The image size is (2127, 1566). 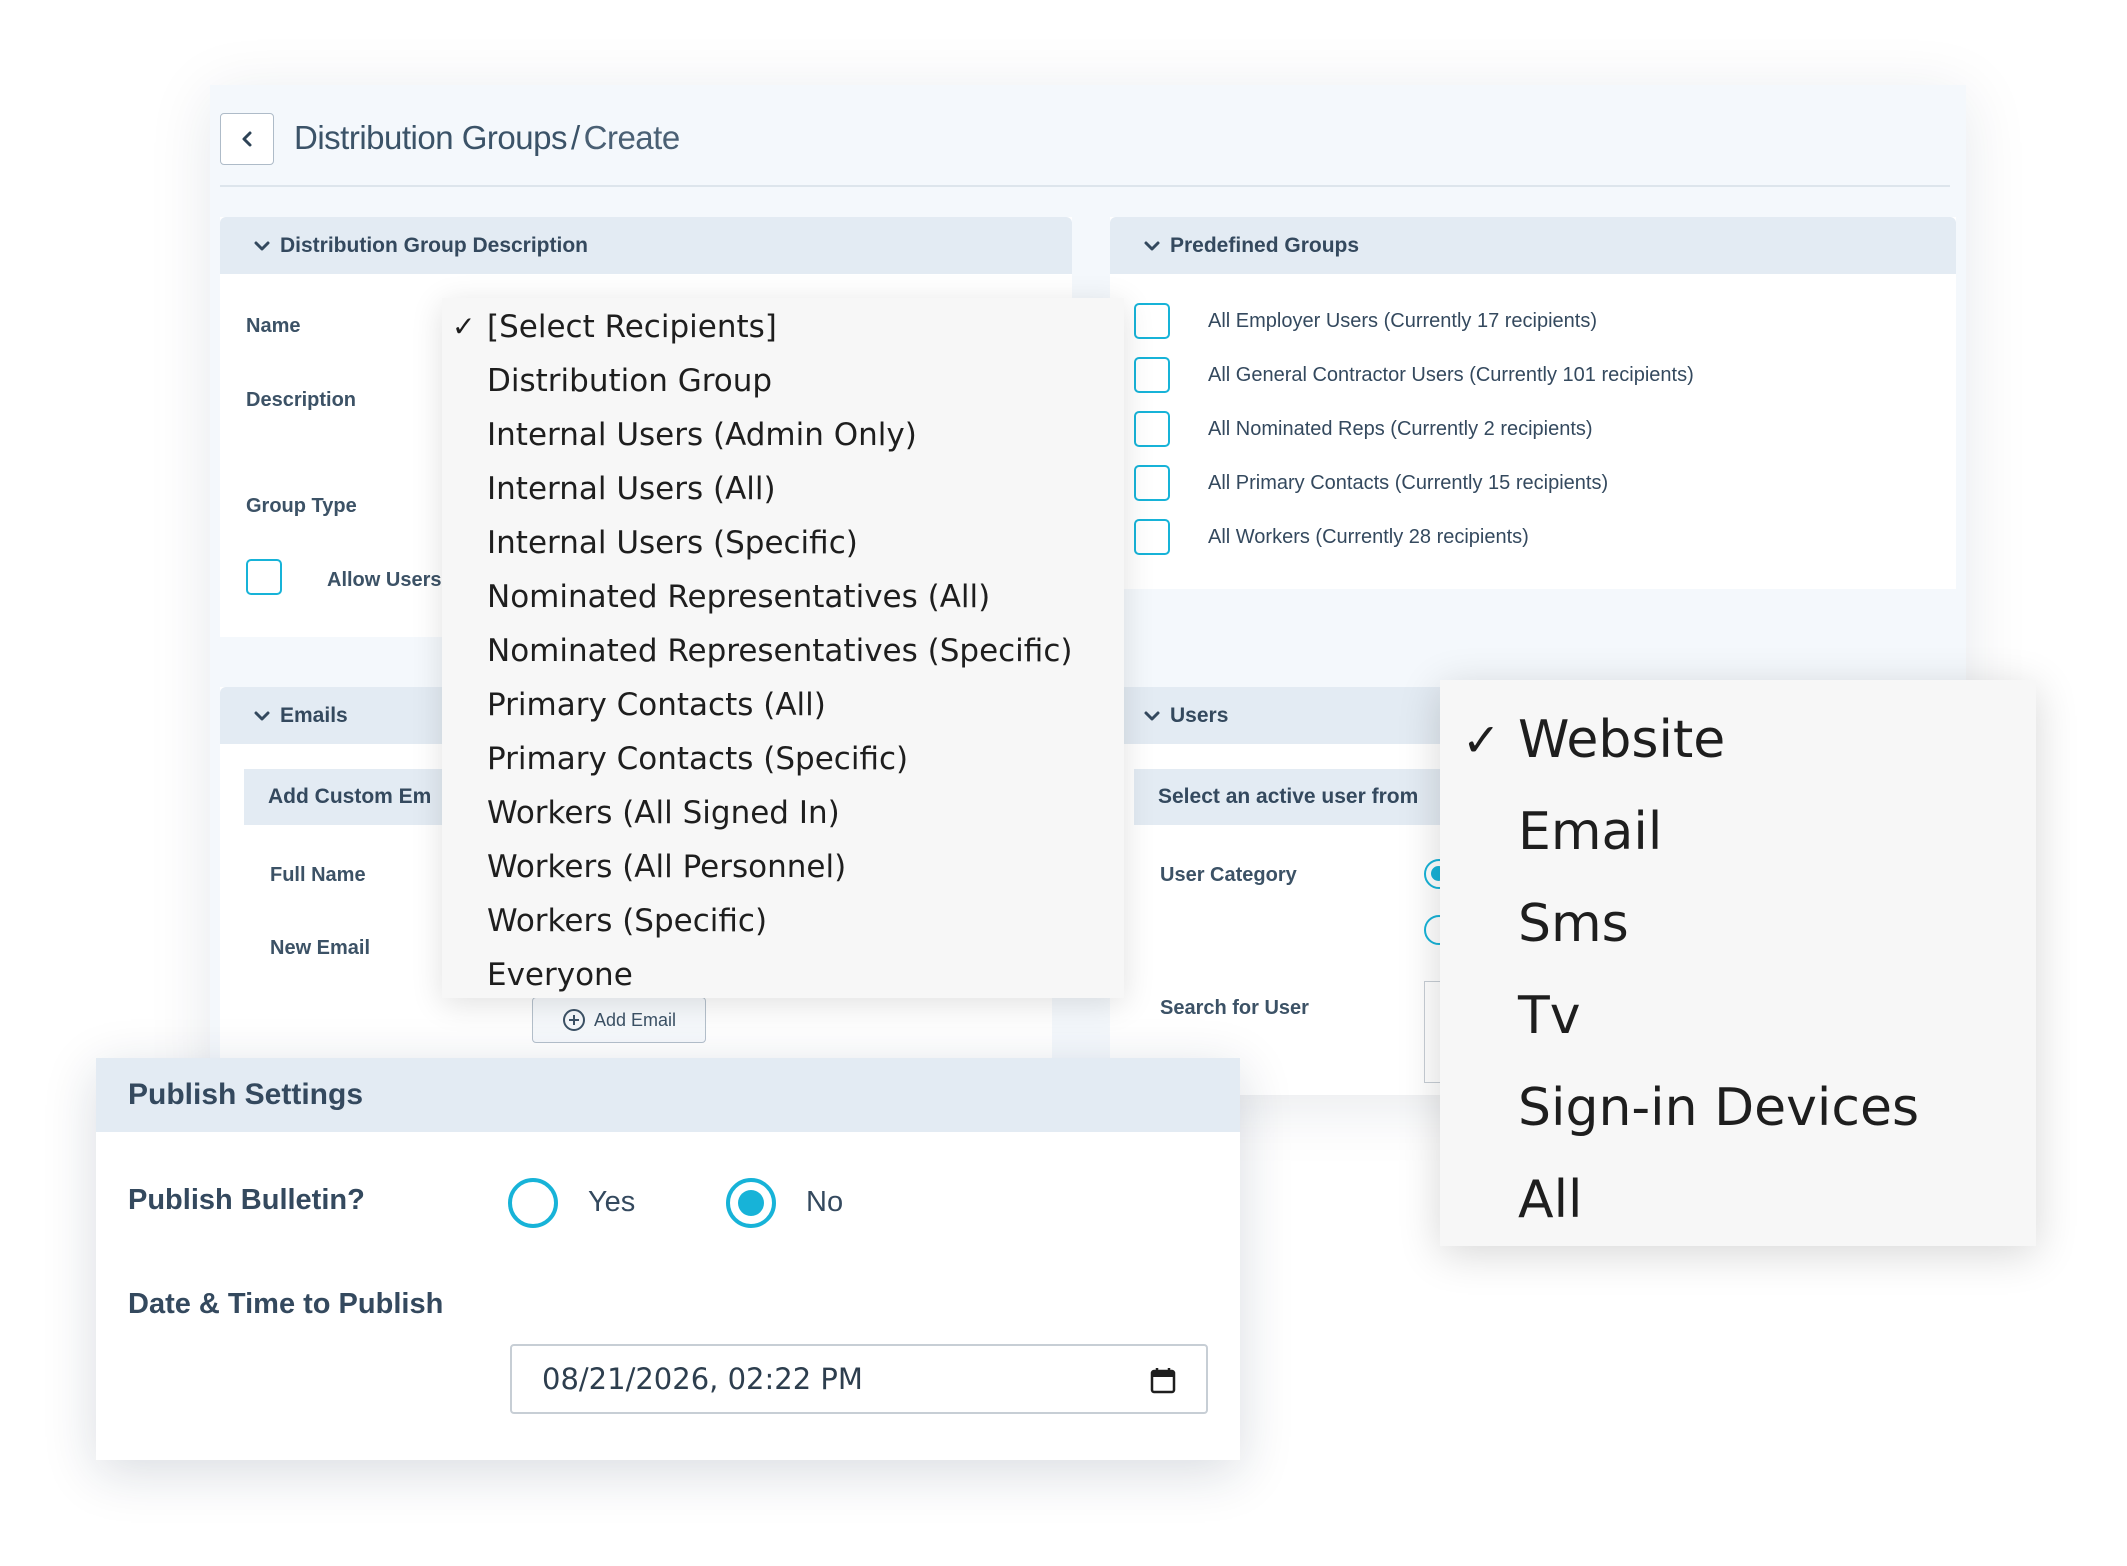 I want to click on publish-bulletin-label: Publish Bulletin?, so click(x=246, y=1200).